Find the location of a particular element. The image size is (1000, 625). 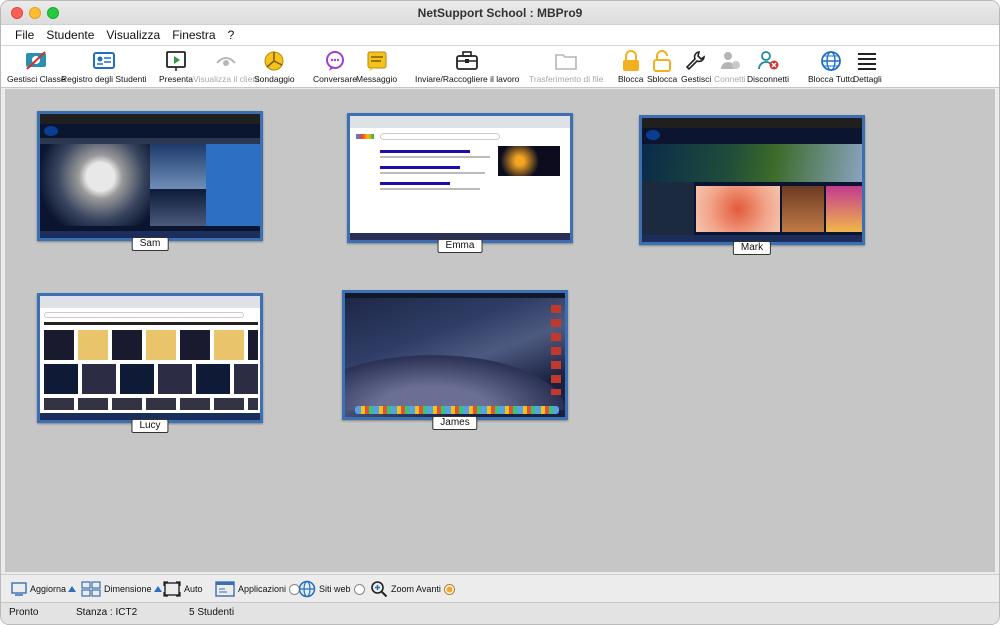

auto-button: Auto is located at coordinates (183, 589).